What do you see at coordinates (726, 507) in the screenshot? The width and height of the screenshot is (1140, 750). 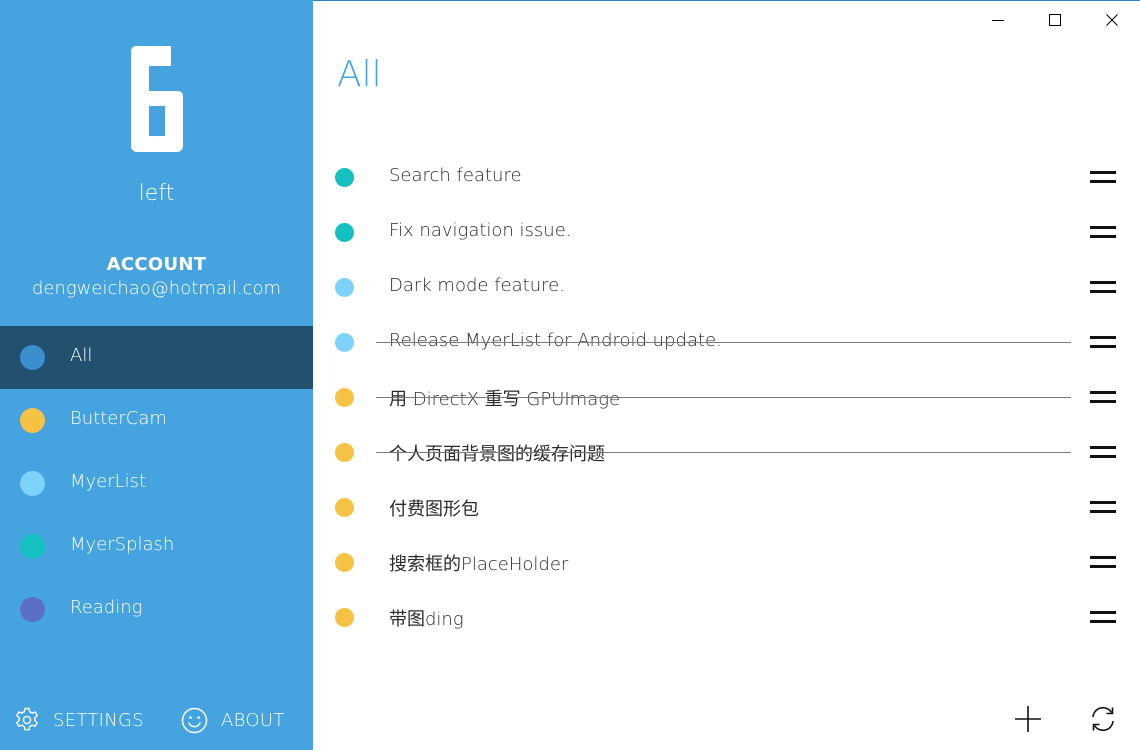 I see `todo-item: 付费图形包` at bounding box center [726, 507].